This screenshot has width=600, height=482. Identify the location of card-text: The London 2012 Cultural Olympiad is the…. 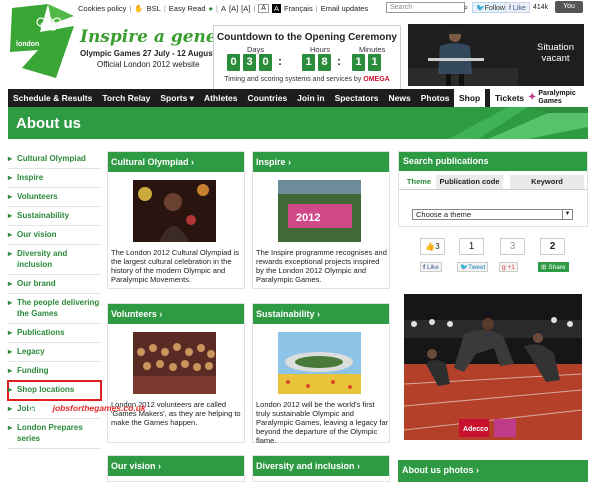
(175, 266).